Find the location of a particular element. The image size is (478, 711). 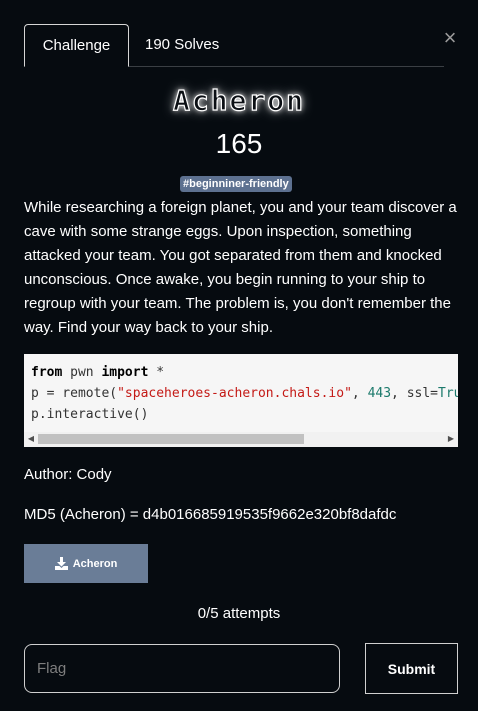

tab-challenge: Challenge is located at coordinates (76, 45).